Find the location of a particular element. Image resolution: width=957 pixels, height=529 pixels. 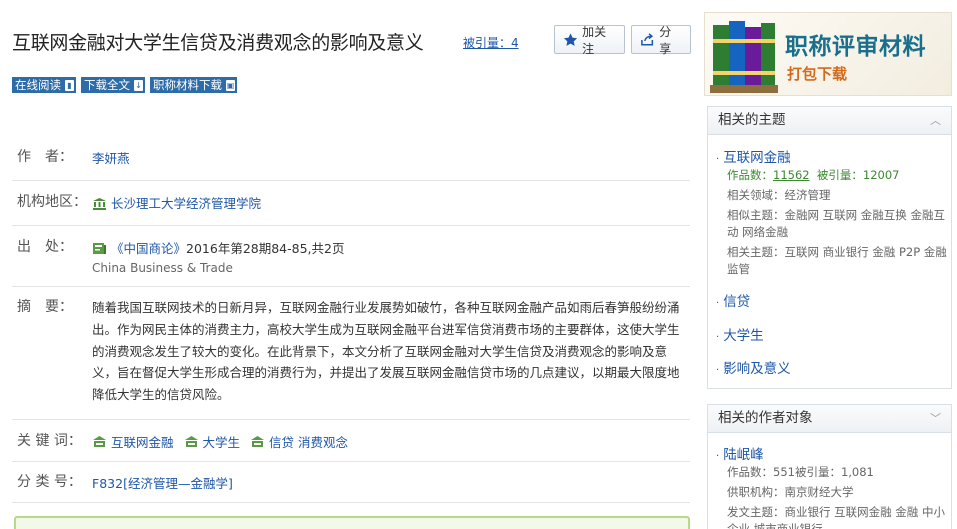

cited-count: 12007 is located at coordinates (881, 175).